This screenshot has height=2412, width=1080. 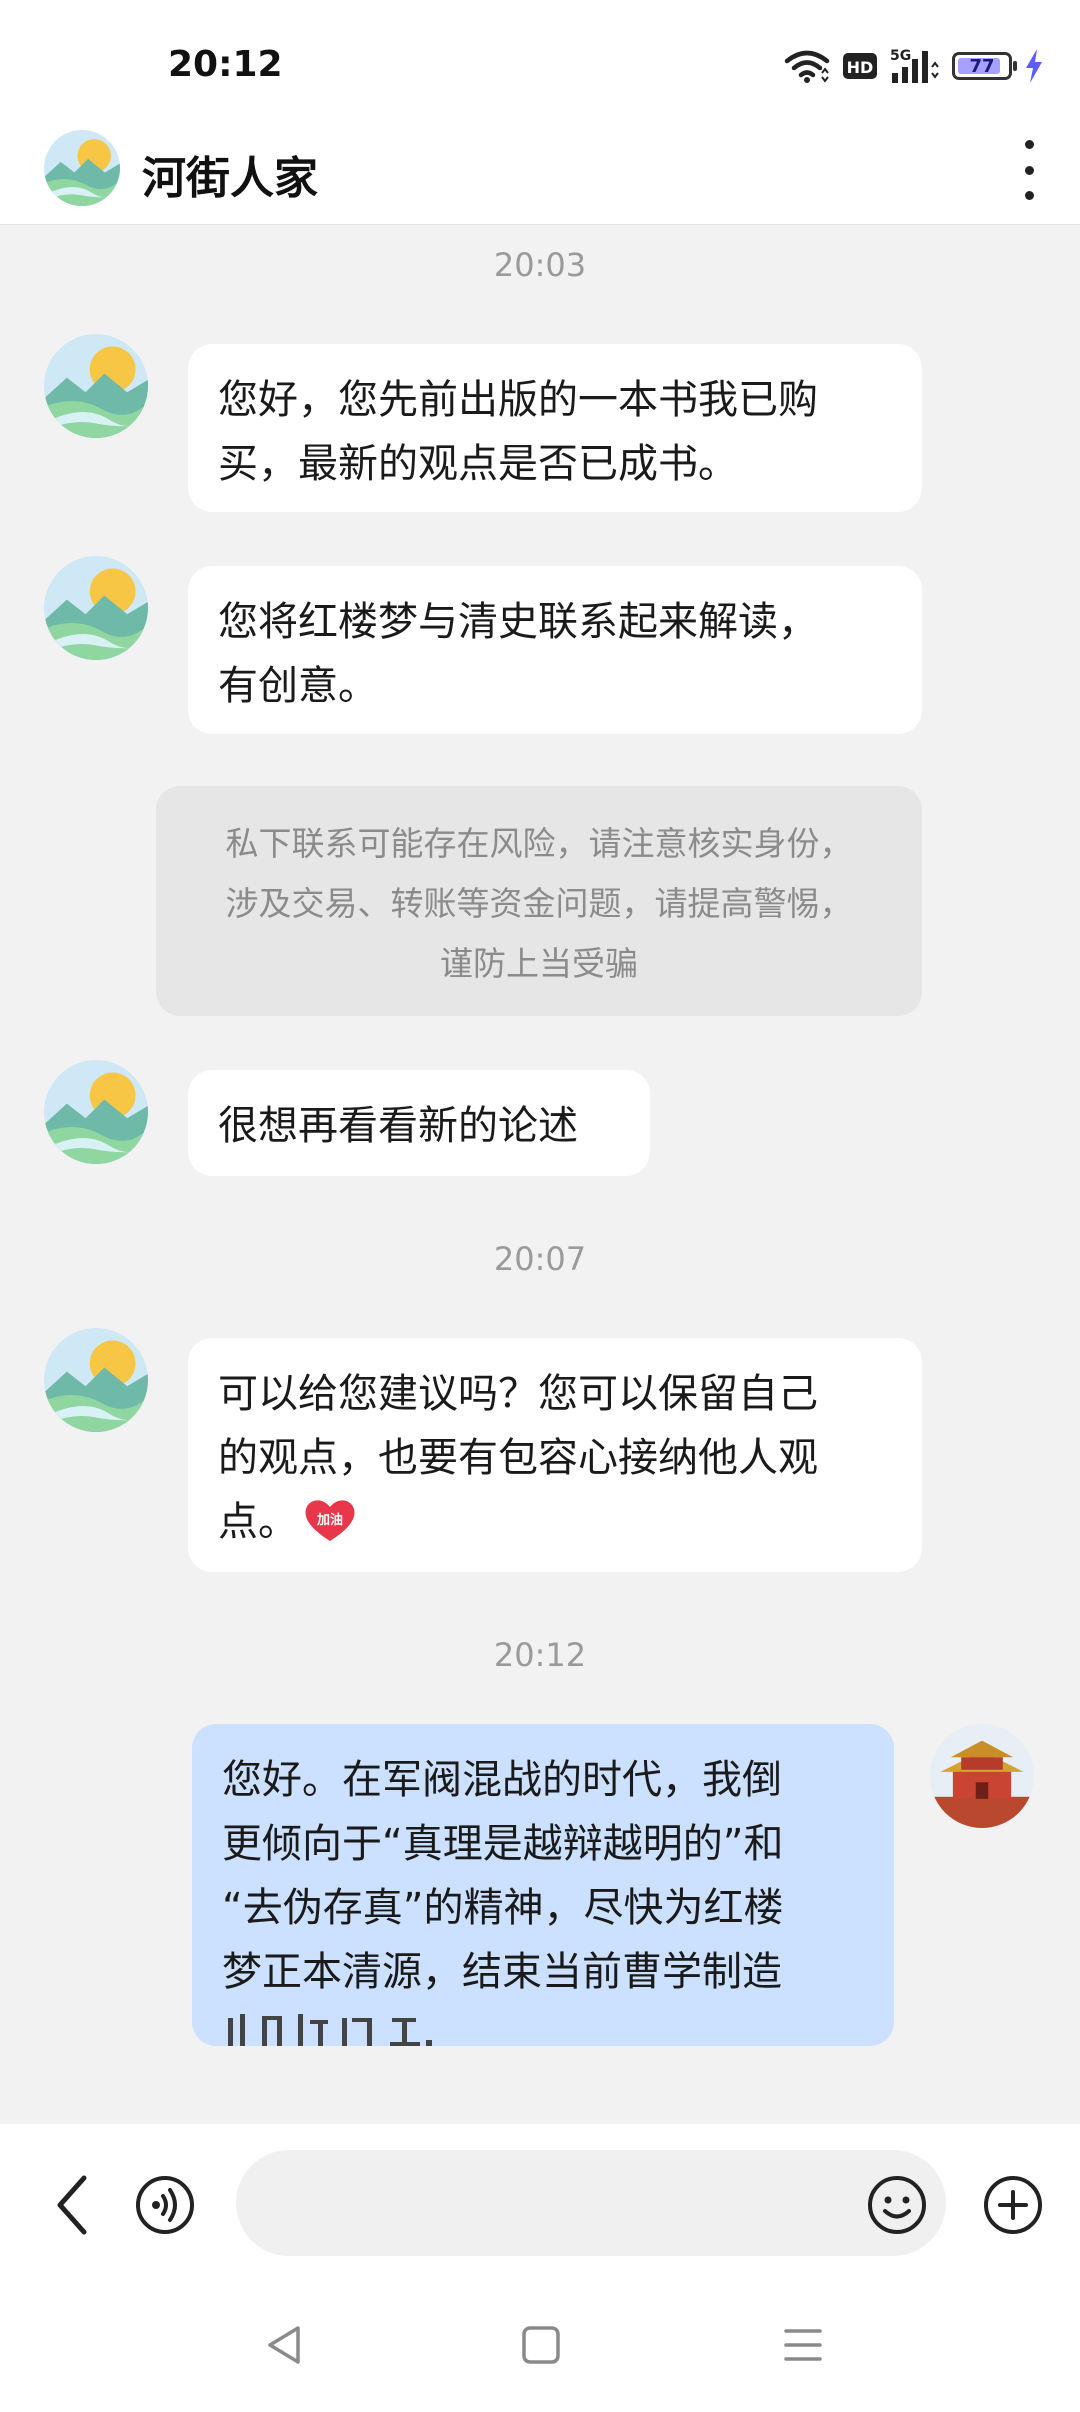 What do you see at coordinates (518, 1394) in the screenshot?
I see `message-line: 可以给您建议吗？您可以保留自己` at bounding box center [518, 1394].